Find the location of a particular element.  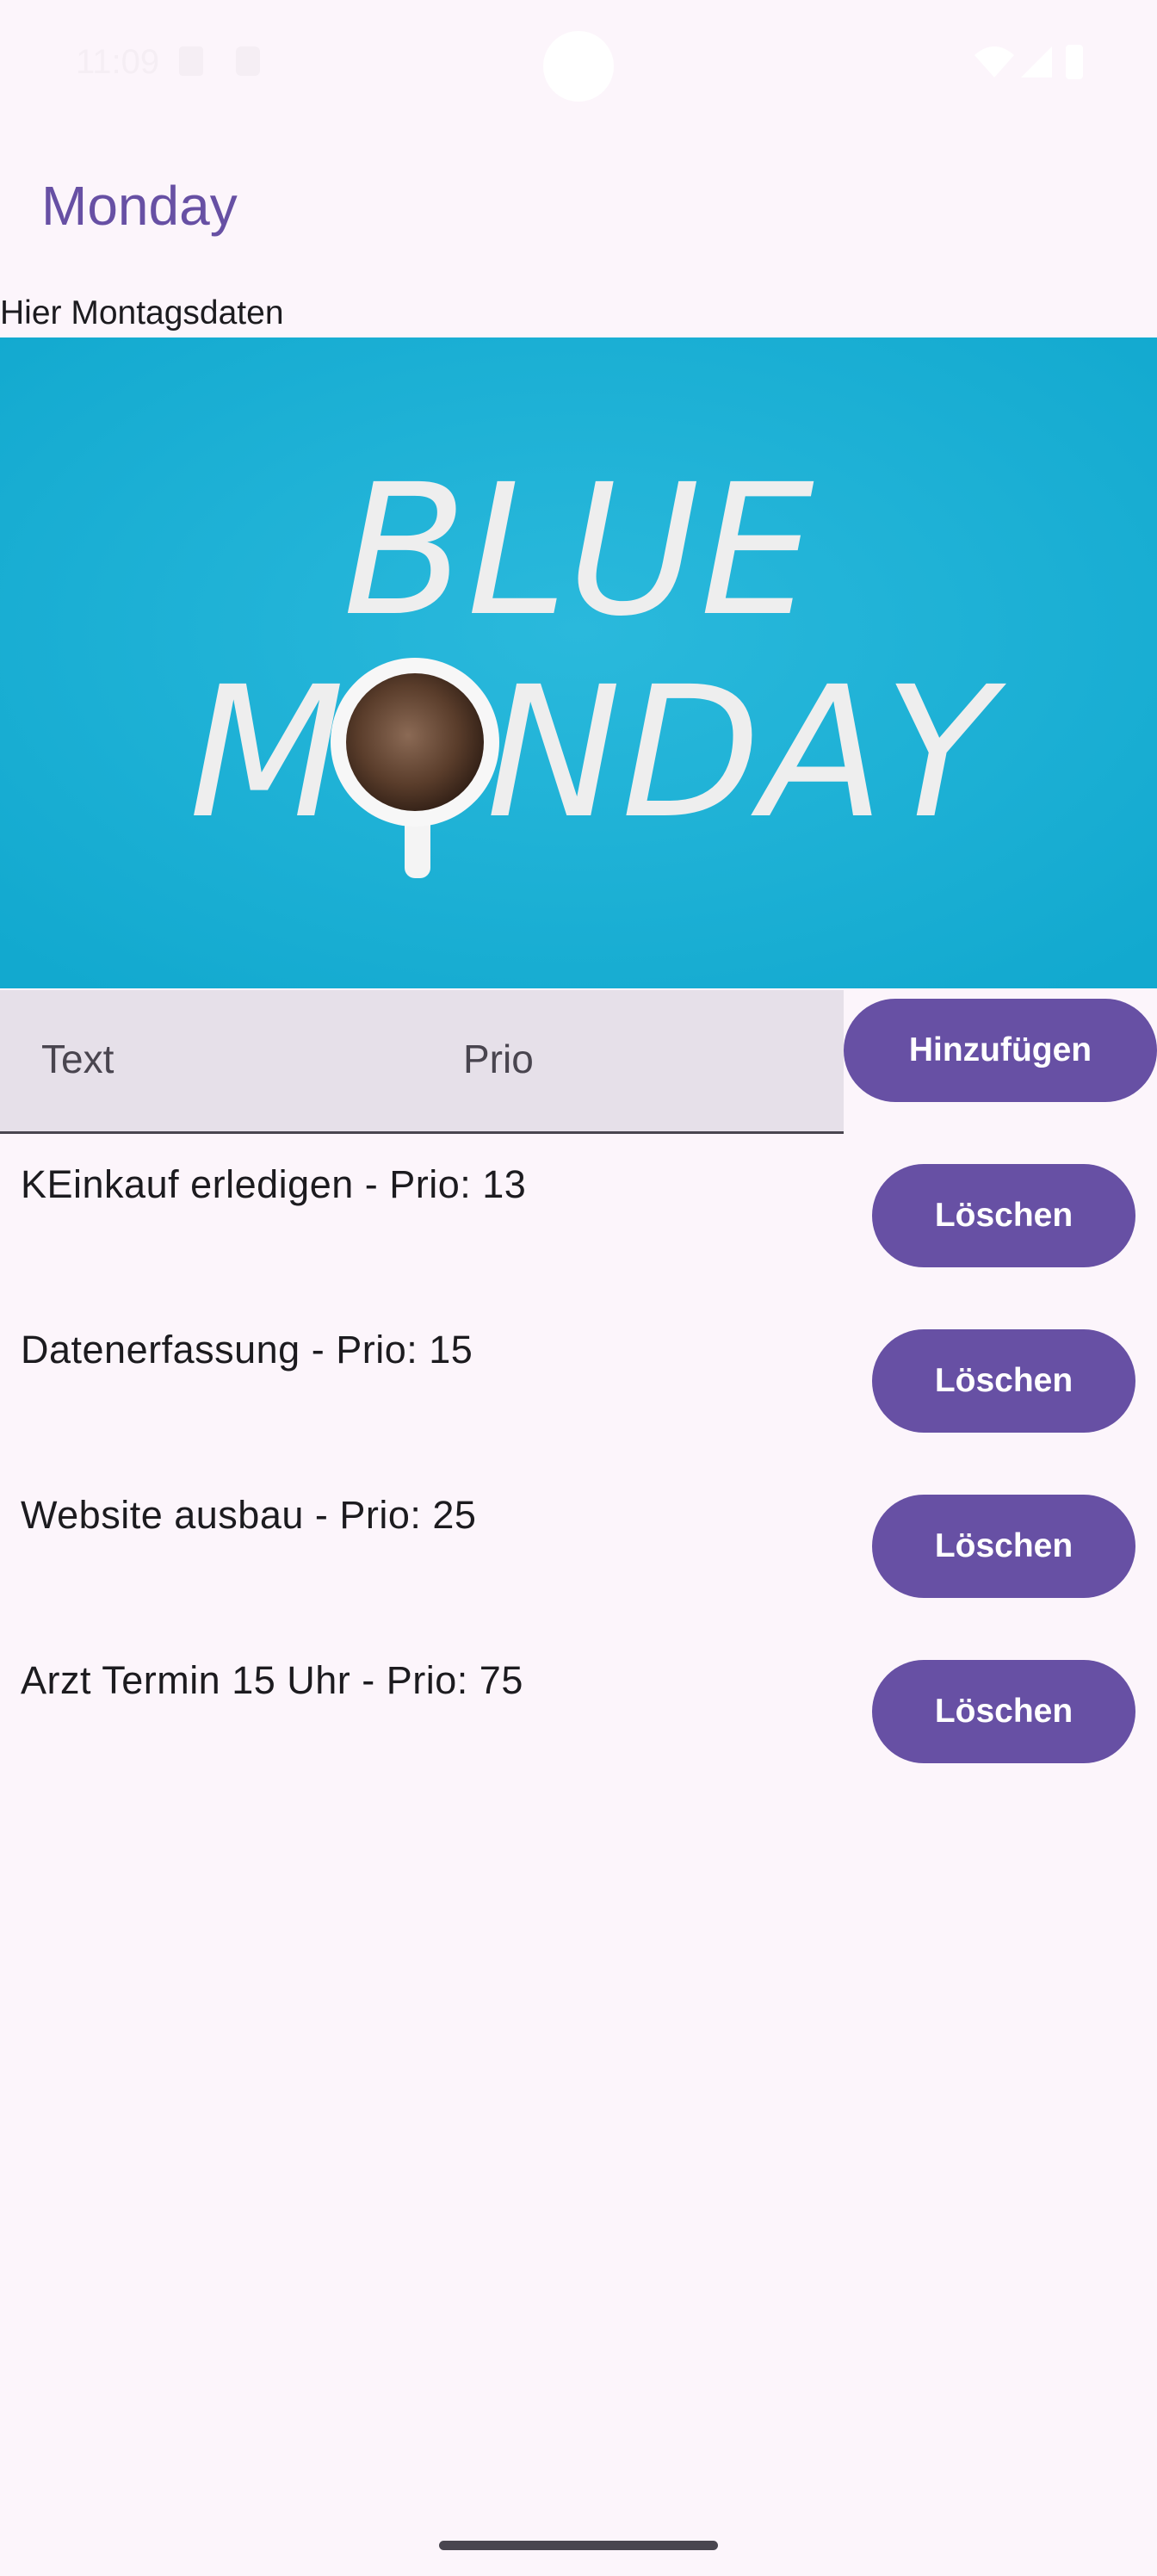

task-item-label: Datenerfassung - Prio: 15 is located at coordinates (247, 1350).